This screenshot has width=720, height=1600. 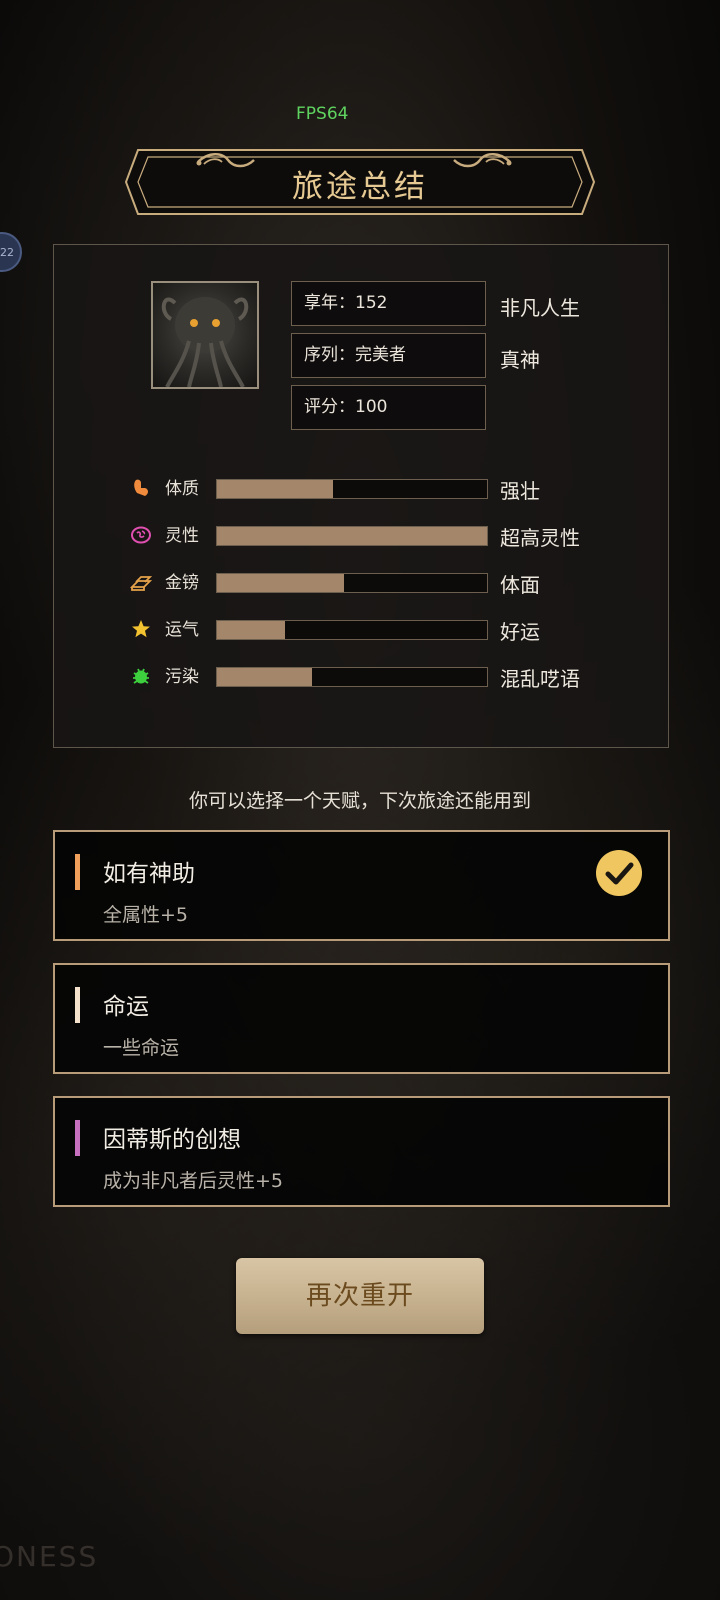 I want to click on stat-row-spirituality: 灵性 超高灵性, so click(x=365, y=537).